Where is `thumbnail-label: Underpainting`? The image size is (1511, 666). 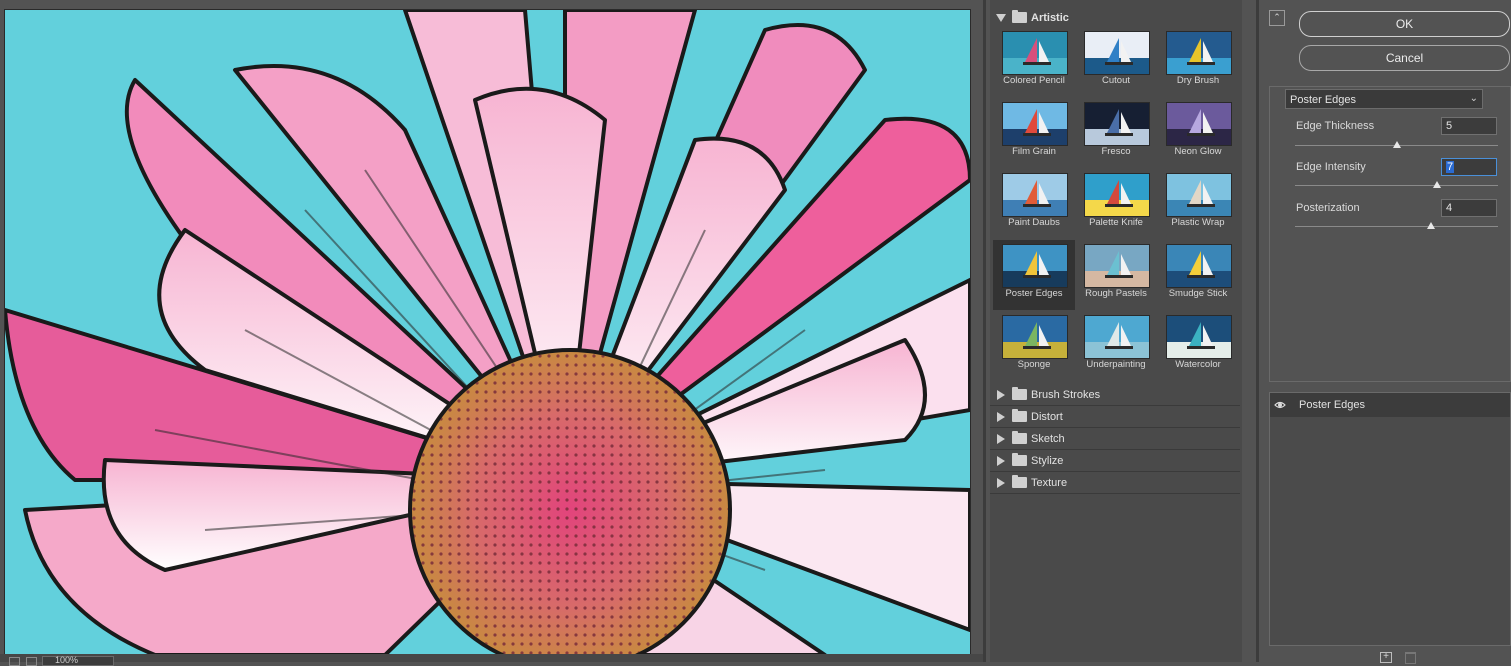 thumbnail-label: Underpainting is located at coordinates (1116, 364).